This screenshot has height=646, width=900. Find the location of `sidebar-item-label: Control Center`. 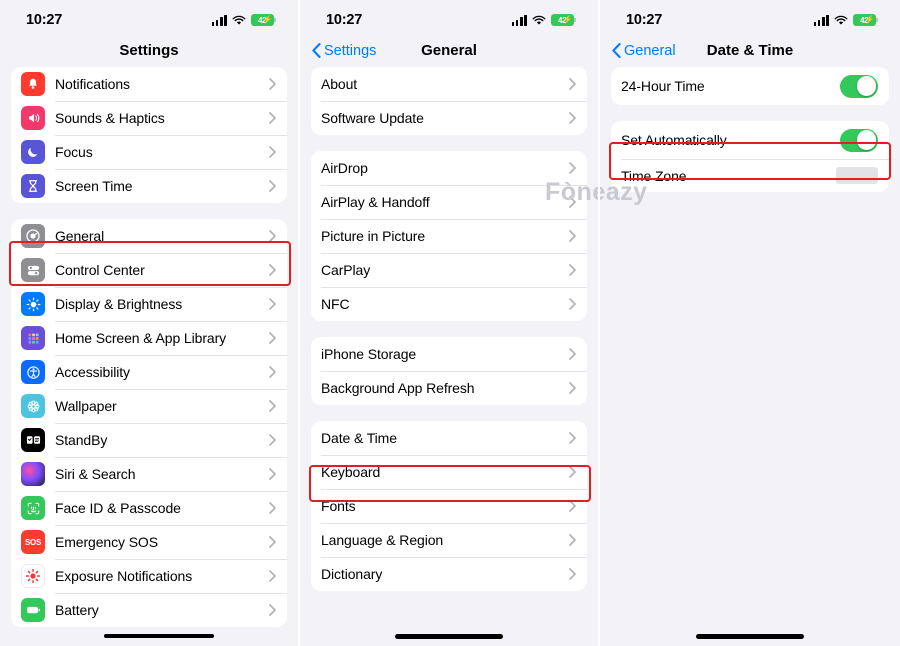

sidebar-item-label: Control Center is located at coordinates (100, 270).